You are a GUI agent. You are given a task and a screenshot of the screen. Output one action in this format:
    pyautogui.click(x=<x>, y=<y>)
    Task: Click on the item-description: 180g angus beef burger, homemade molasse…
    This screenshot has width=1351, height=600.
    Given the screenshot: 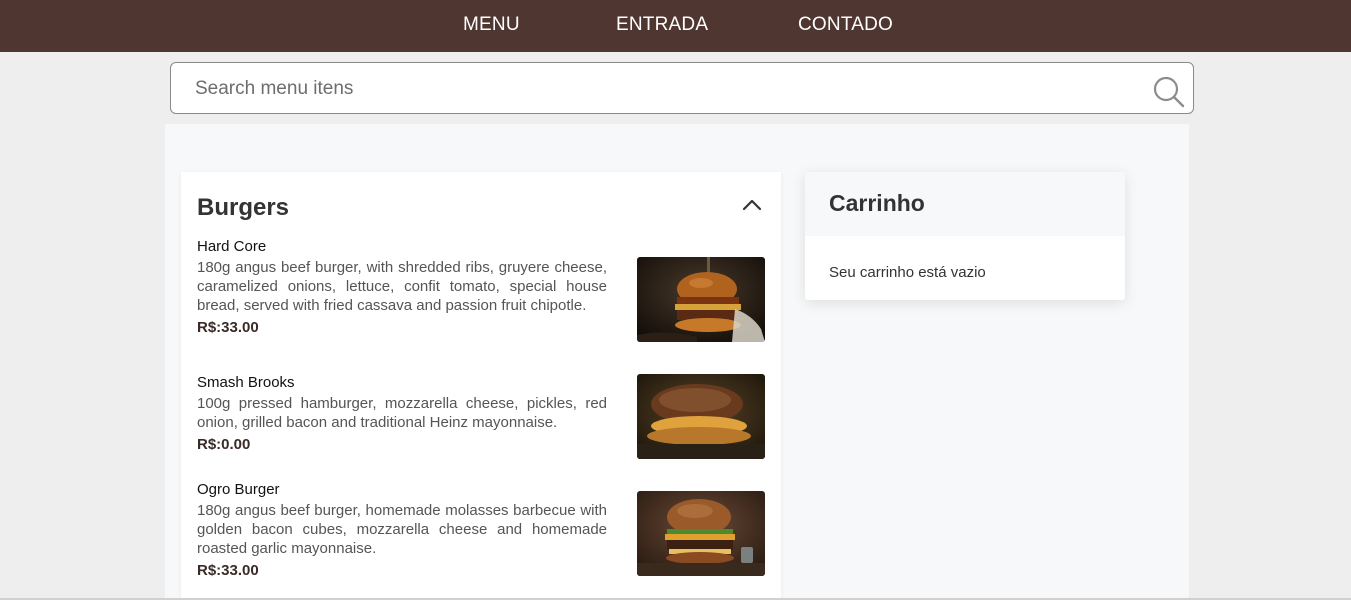 What is the action you would take?
    pyautogui.click(x=402, y=529)
    